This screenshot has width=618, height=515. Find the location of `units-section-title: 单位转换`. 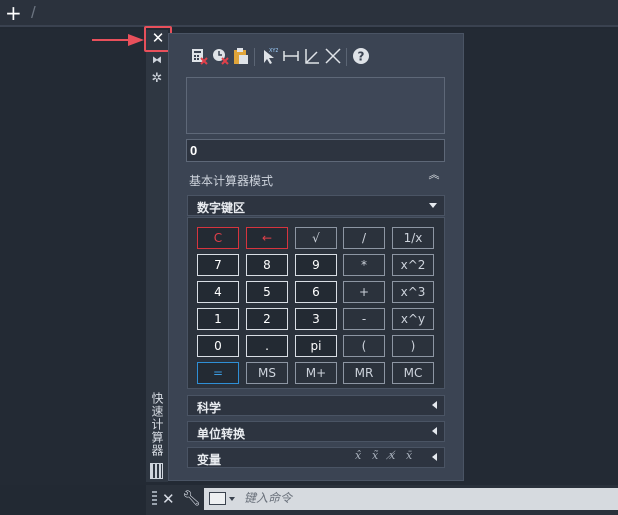

units-section-title: 单位转换 is located at coordinates (221, 434).